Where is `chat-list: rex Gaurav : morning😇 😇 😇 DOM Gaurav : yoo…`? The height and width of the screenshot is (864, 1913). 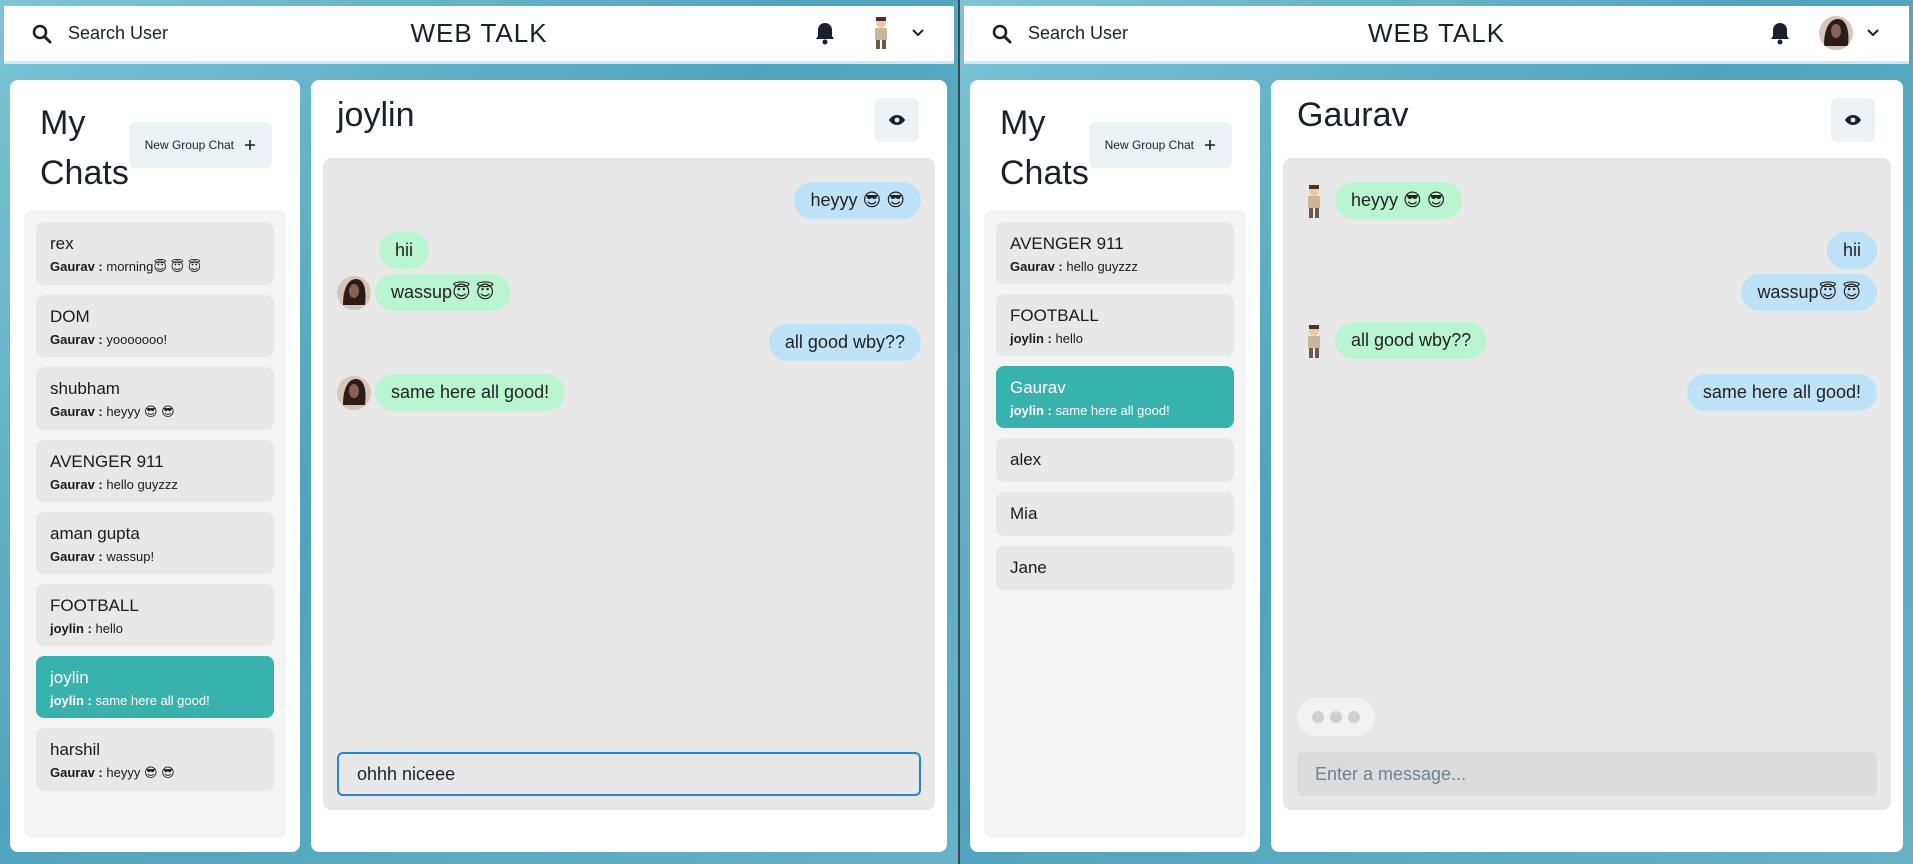 chat-list: rex Gaurav : morning😇 😇 😇 DOM Gaurav : yoo… is located at coordinates (155, 524).